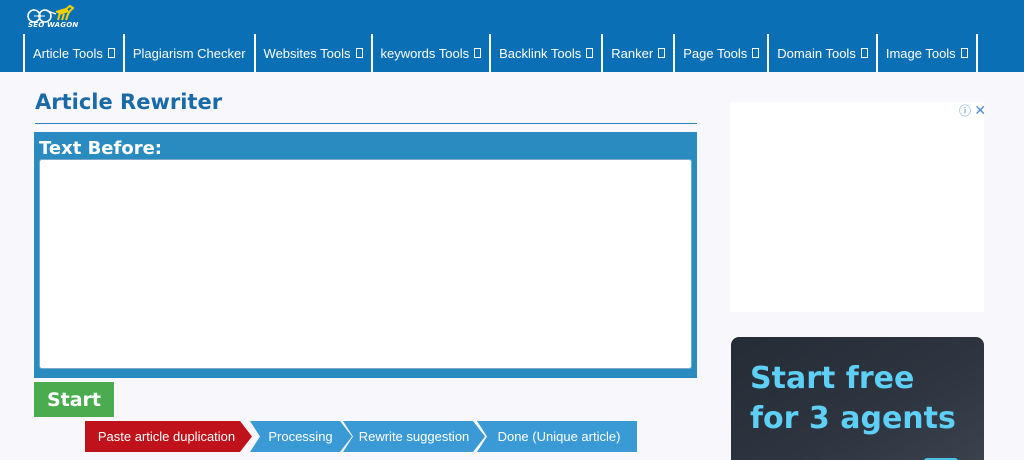 The height and width of the screenshot is (460, 1024). Describe the element at coordinates (920, 53) in the screenshot. I see `nav-item-label: Image Tools` at that location.